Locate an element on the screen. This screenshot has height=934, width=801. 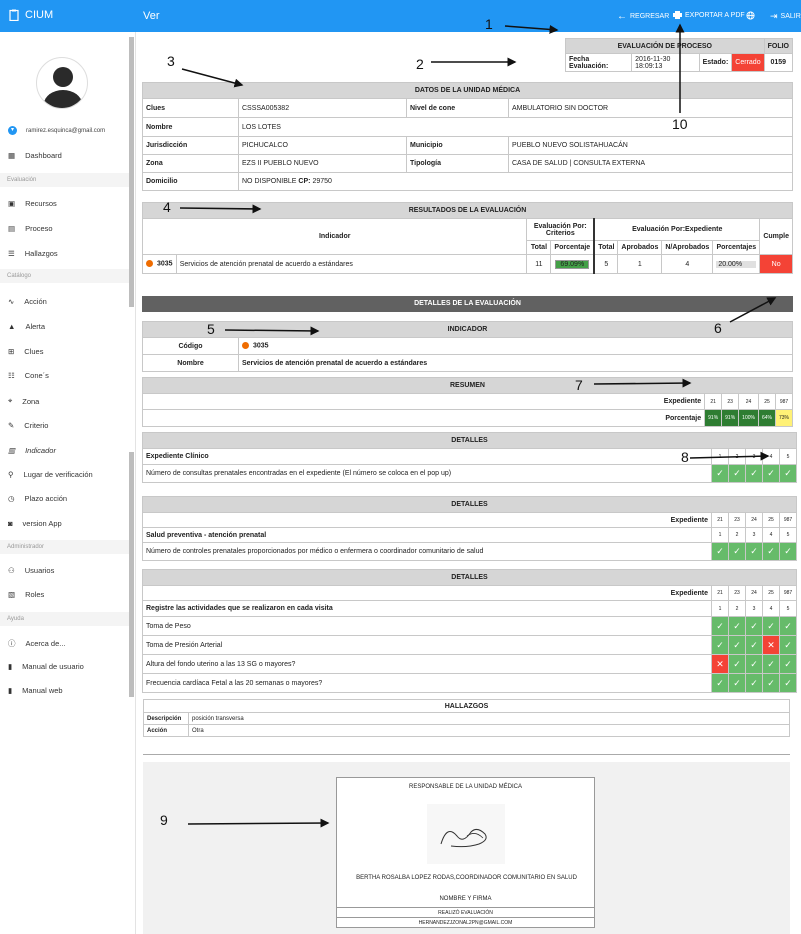
annotation-7: 7 is located at coordinates (579, 385).